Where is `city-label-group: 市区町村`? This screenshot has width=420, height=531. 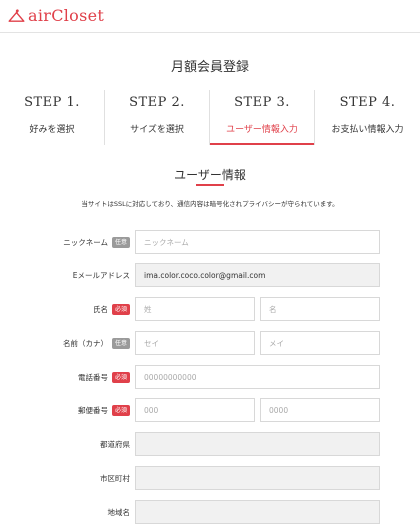
city-label-group: 市区町村 is located at coordinates (115, 478).